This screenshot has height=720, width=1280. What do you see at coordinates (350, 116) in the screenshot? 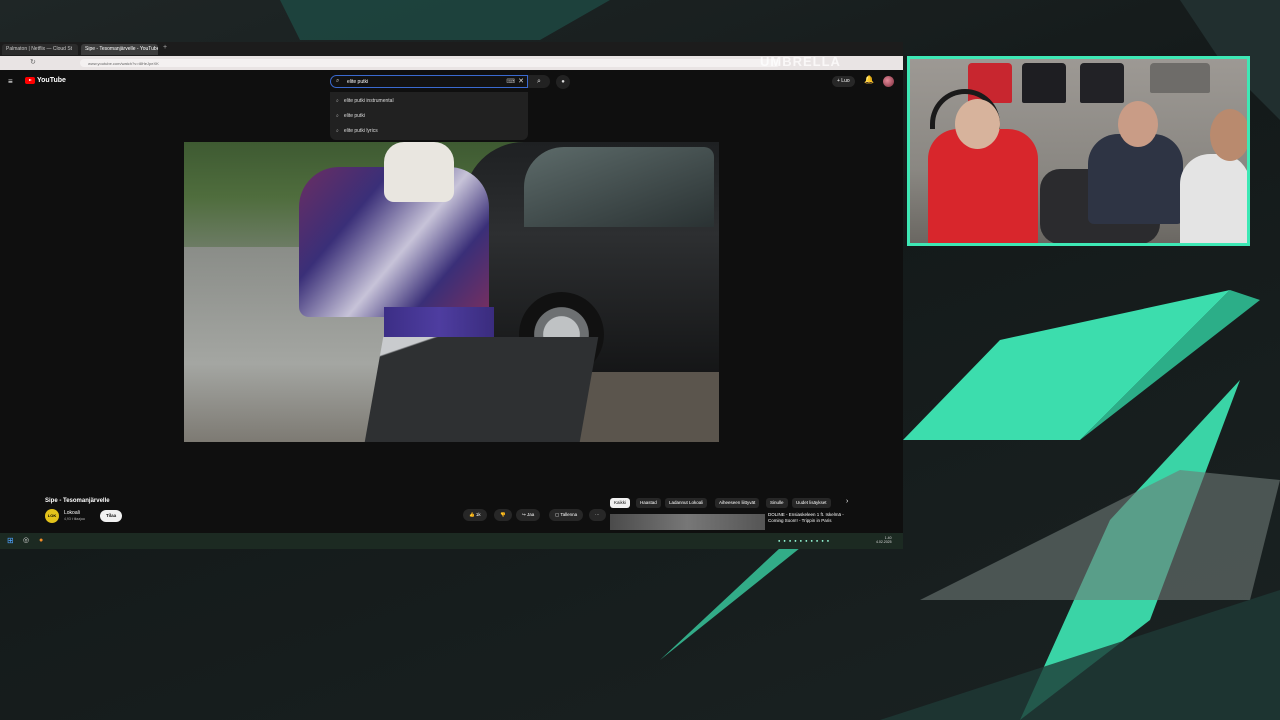
I see `suggestion-item: ⌕ elite putki` at bounding box center [350, 116].